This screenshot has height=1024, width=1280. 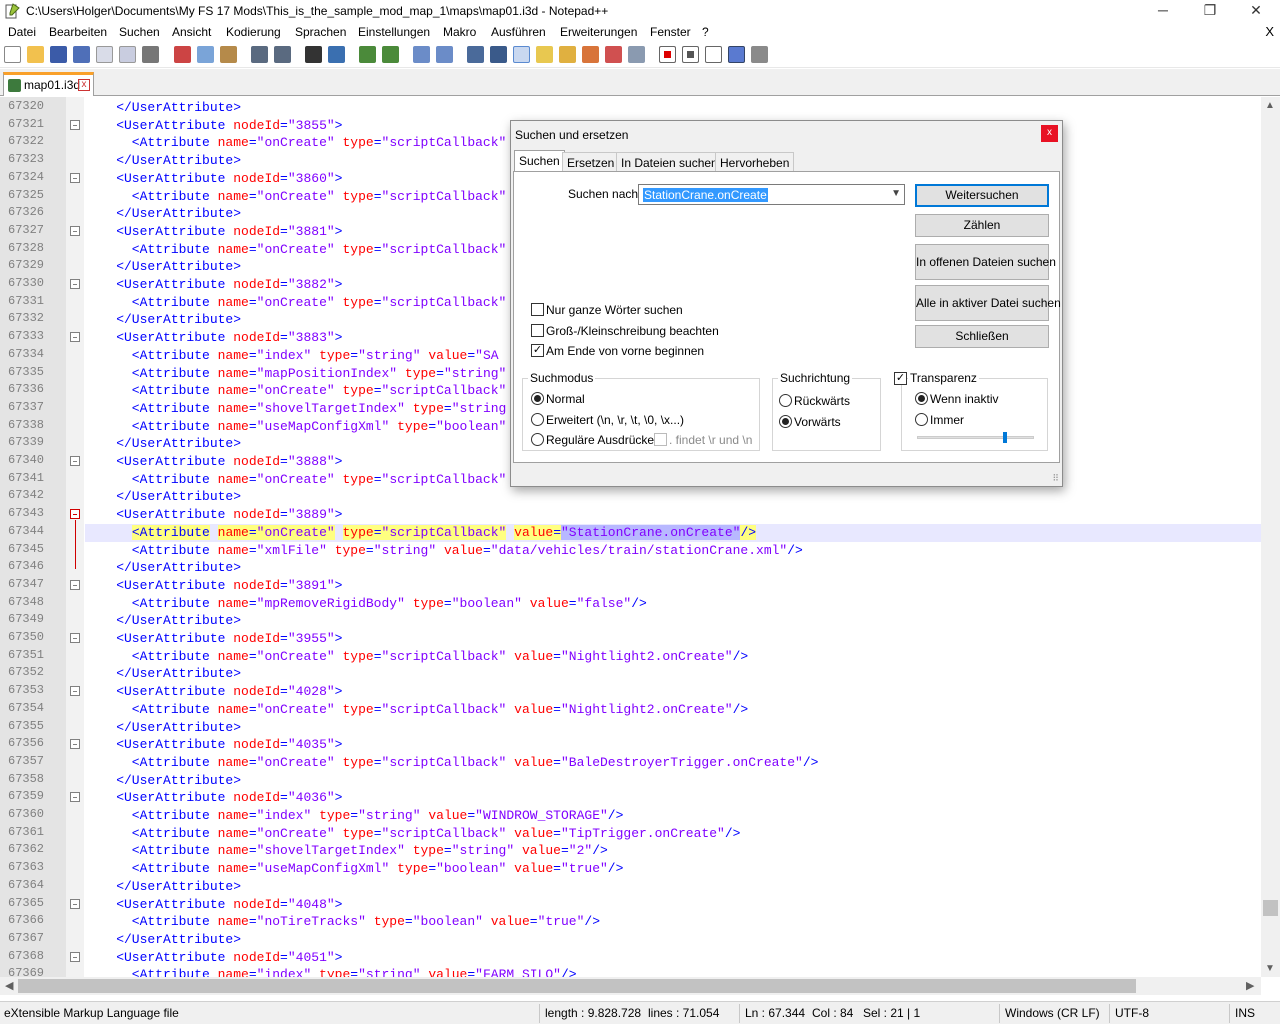 What do you see at coordinates (421, 54) in the screenshot?
I see `sync-vertical-icon` at bounding box center [421, 54].